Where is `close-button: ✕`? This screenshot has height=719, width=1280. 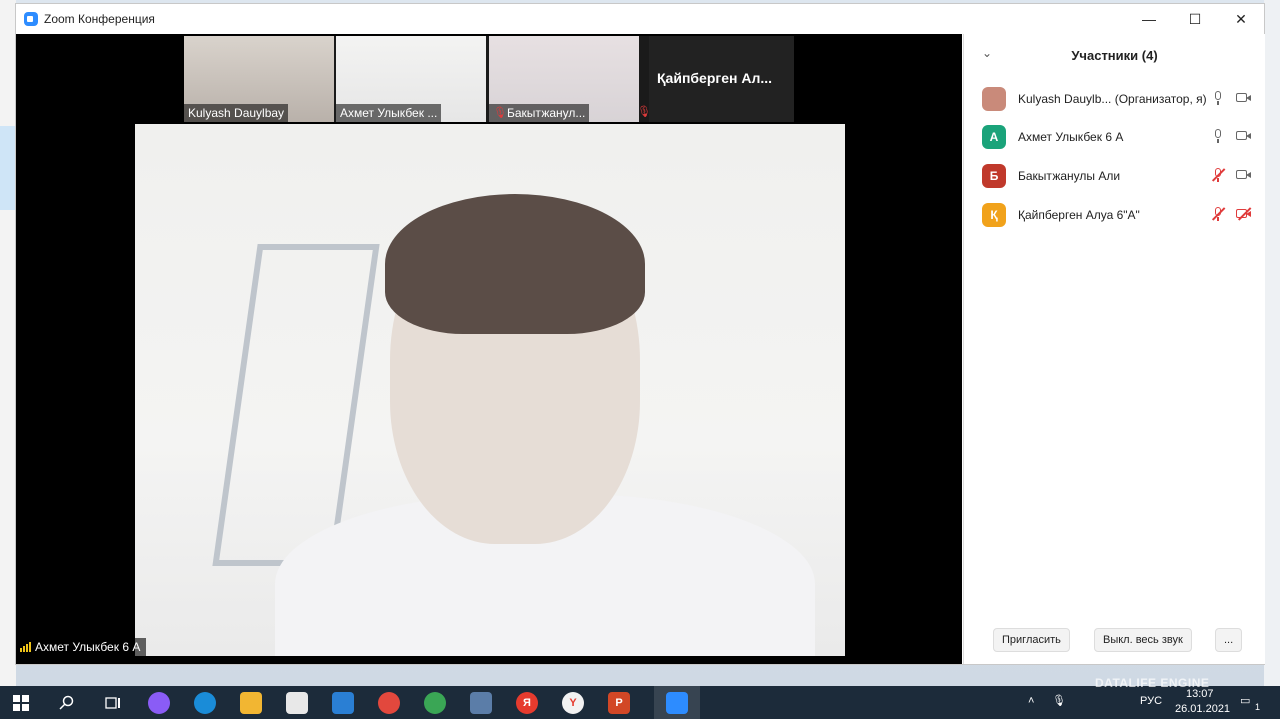
close-button: ✕ is located at coordinates (1241, 19).